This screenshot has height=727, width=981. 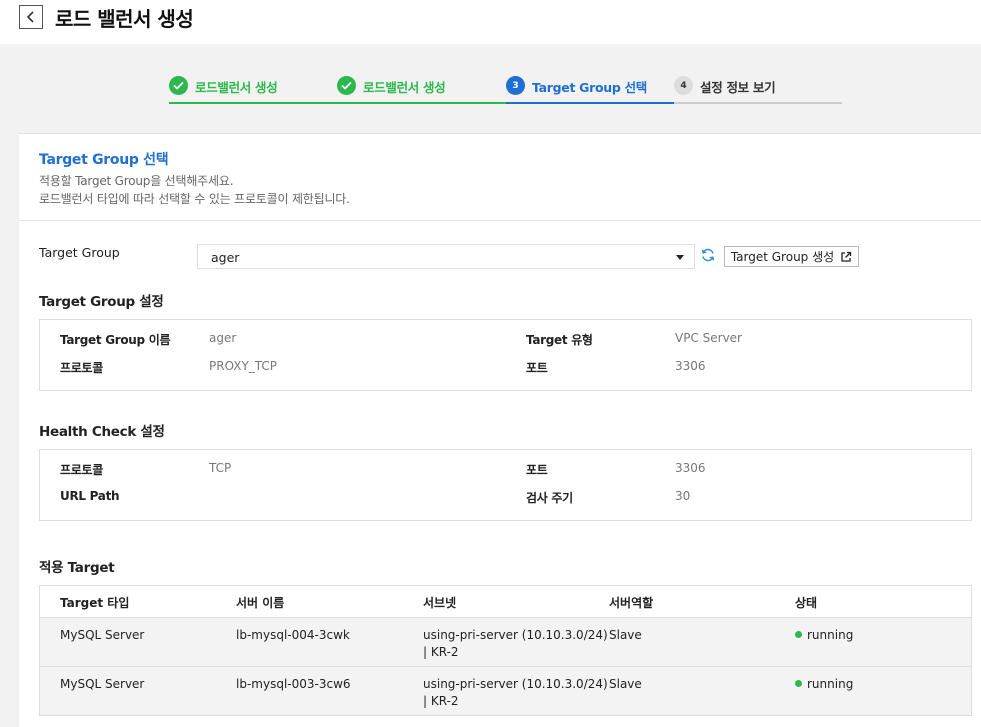 What do you see at coordinates (690, 468) in the screenshot?
I see `hc-port-value: 3306` at bounding box center [690, 468].